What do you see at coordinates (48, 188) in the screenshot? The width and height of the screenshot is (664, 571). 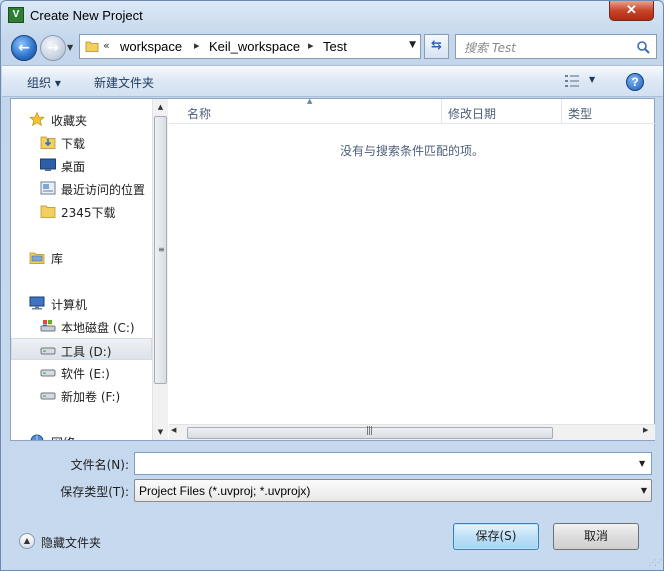 I see `recent-places-icon` at bounding box center [48, 188].